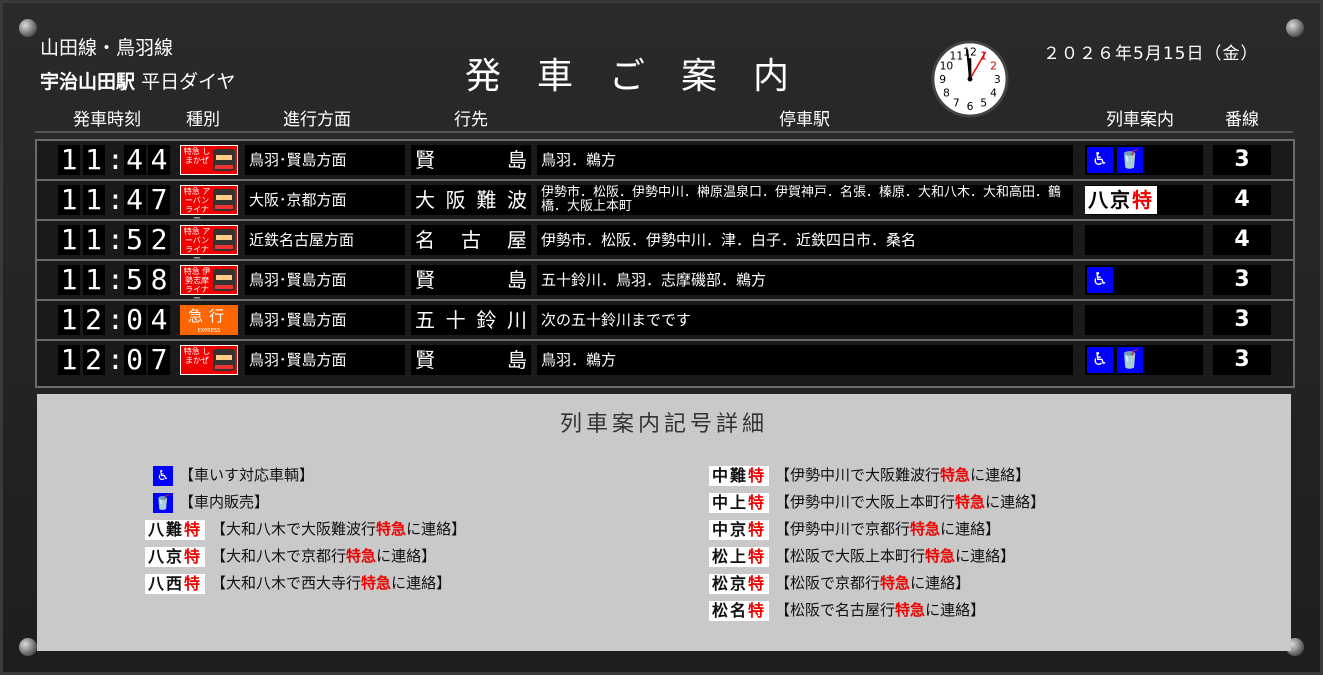  I want to click on legend-badge: 八難特, so click(175, 529).